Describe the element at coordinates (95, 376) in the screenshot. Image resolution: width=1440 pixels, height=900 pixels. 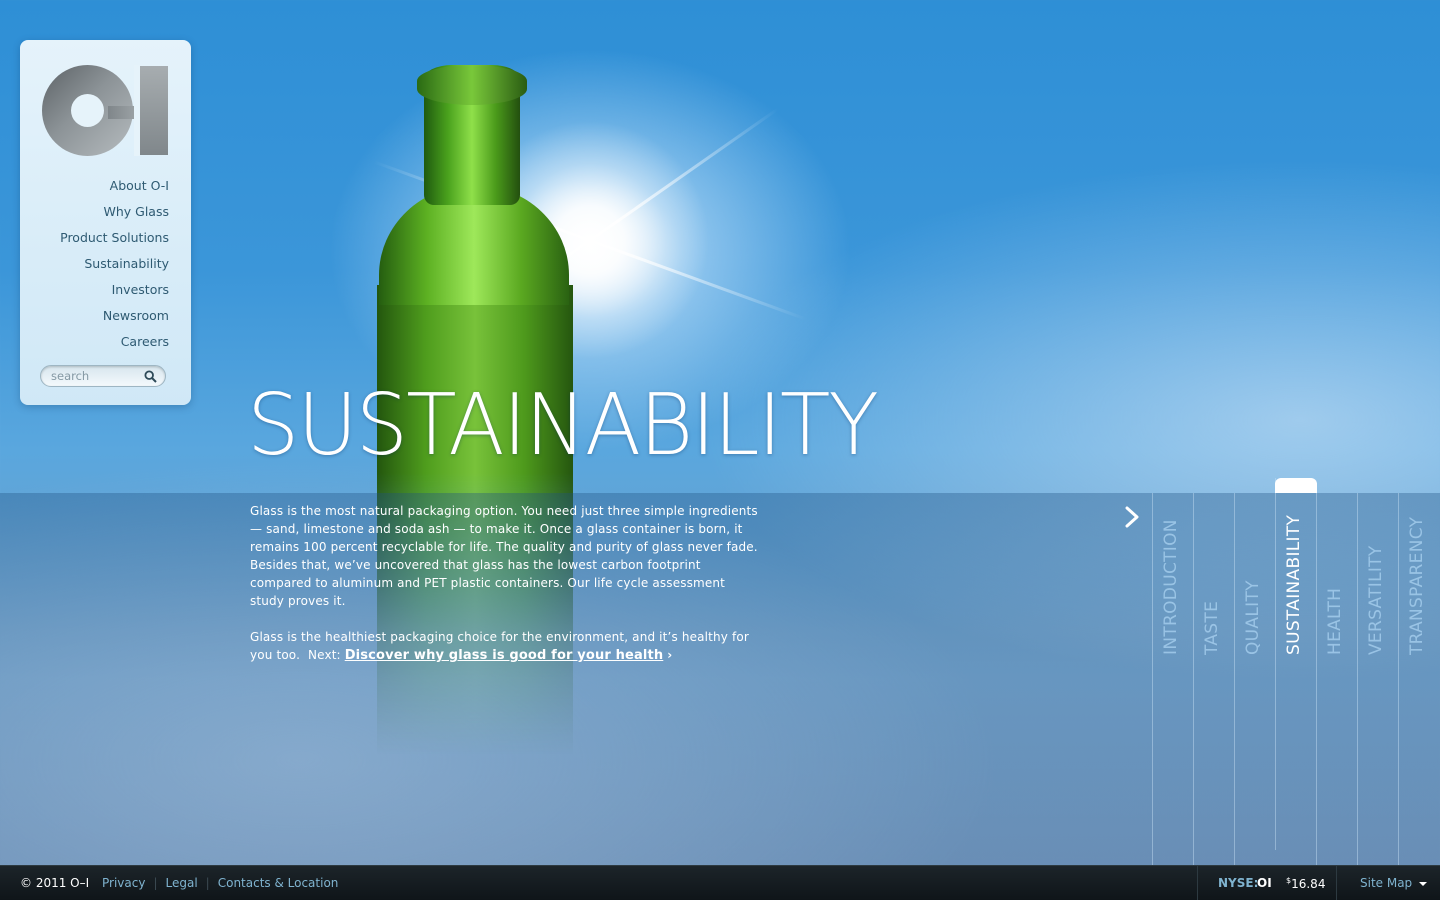
I see `search-input` at that location.